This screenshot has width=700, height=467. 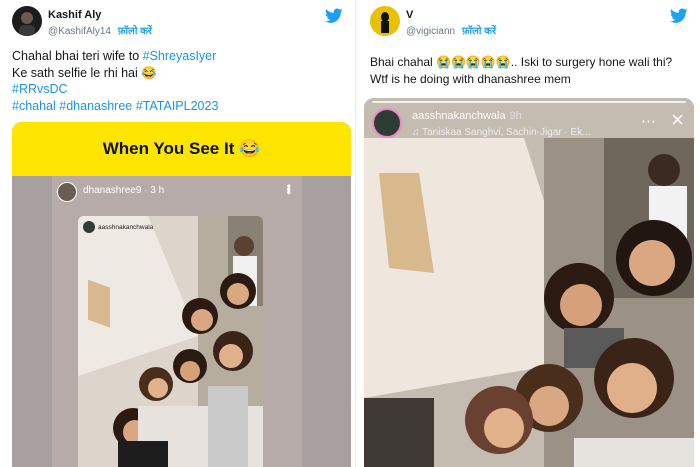 I want to click on story-time: 9h, so click(x=515, y=116).